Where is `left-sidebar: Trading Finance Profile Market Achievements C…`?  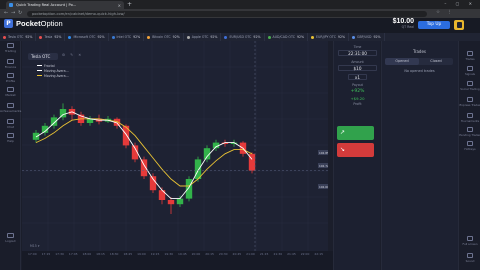
left-sidebar: Trading Finance Profile Market Achievements C… is located at coordinates (10, 155).